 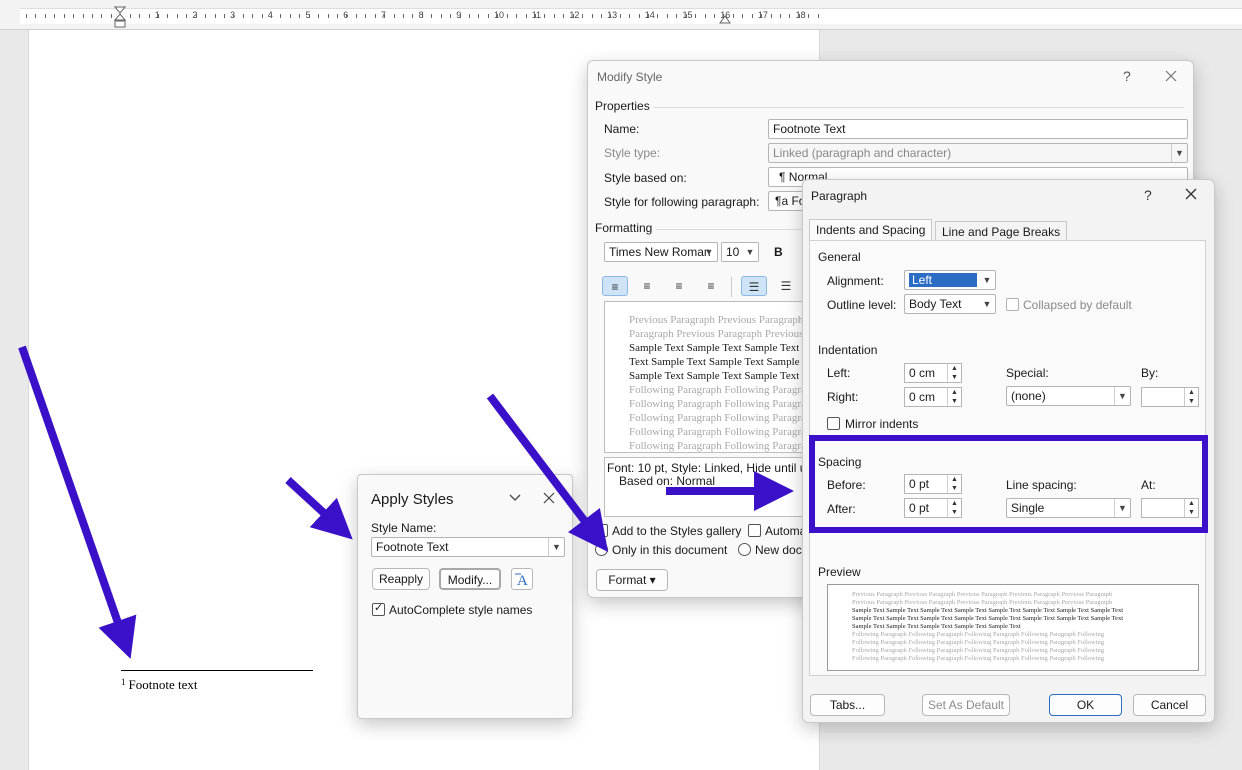 I want to click on annotation-arrow-footnote, so click(x=77, y=502).